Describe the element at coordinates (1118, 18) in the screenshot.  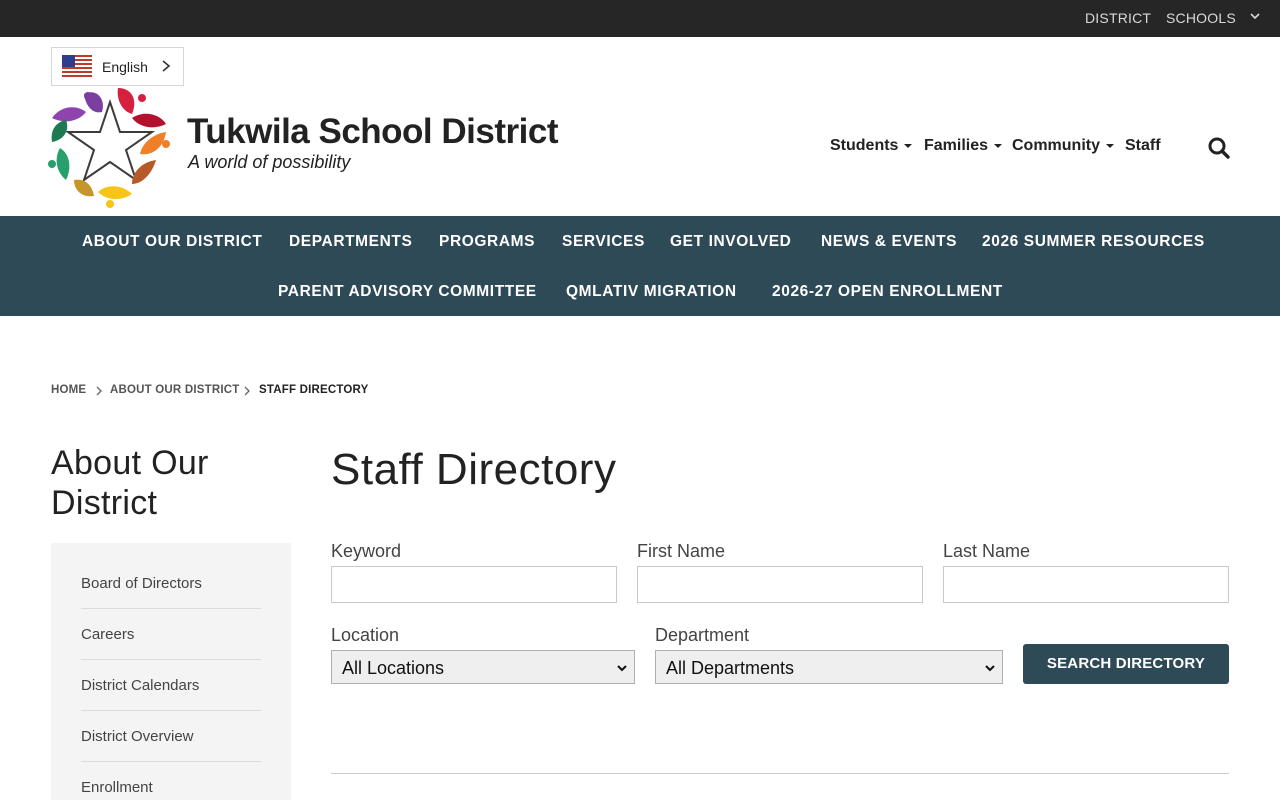
I see `district-link: DISTRICT` at that location.